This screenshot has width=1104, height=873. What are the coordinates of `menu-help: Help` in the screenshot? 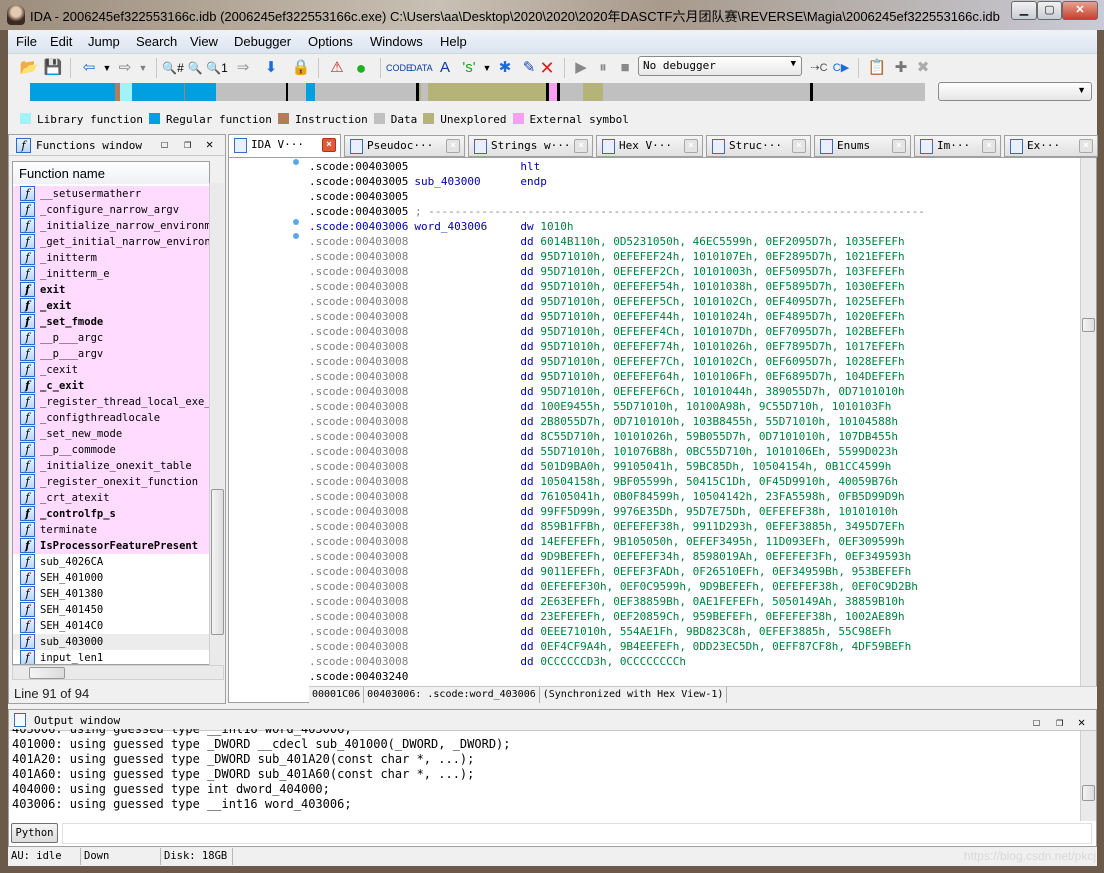 It's located at (453, 41).